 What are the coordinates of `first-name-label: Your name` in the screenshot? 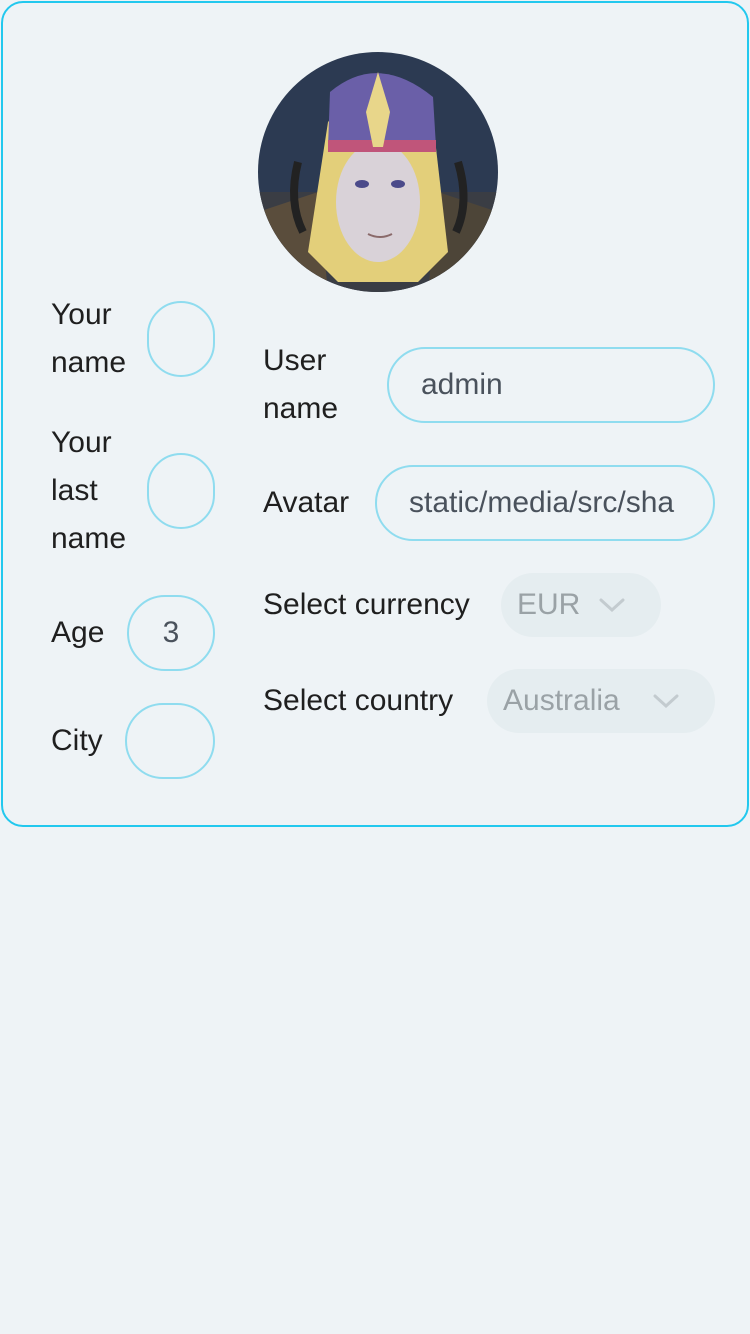 It's located at (89, 338).